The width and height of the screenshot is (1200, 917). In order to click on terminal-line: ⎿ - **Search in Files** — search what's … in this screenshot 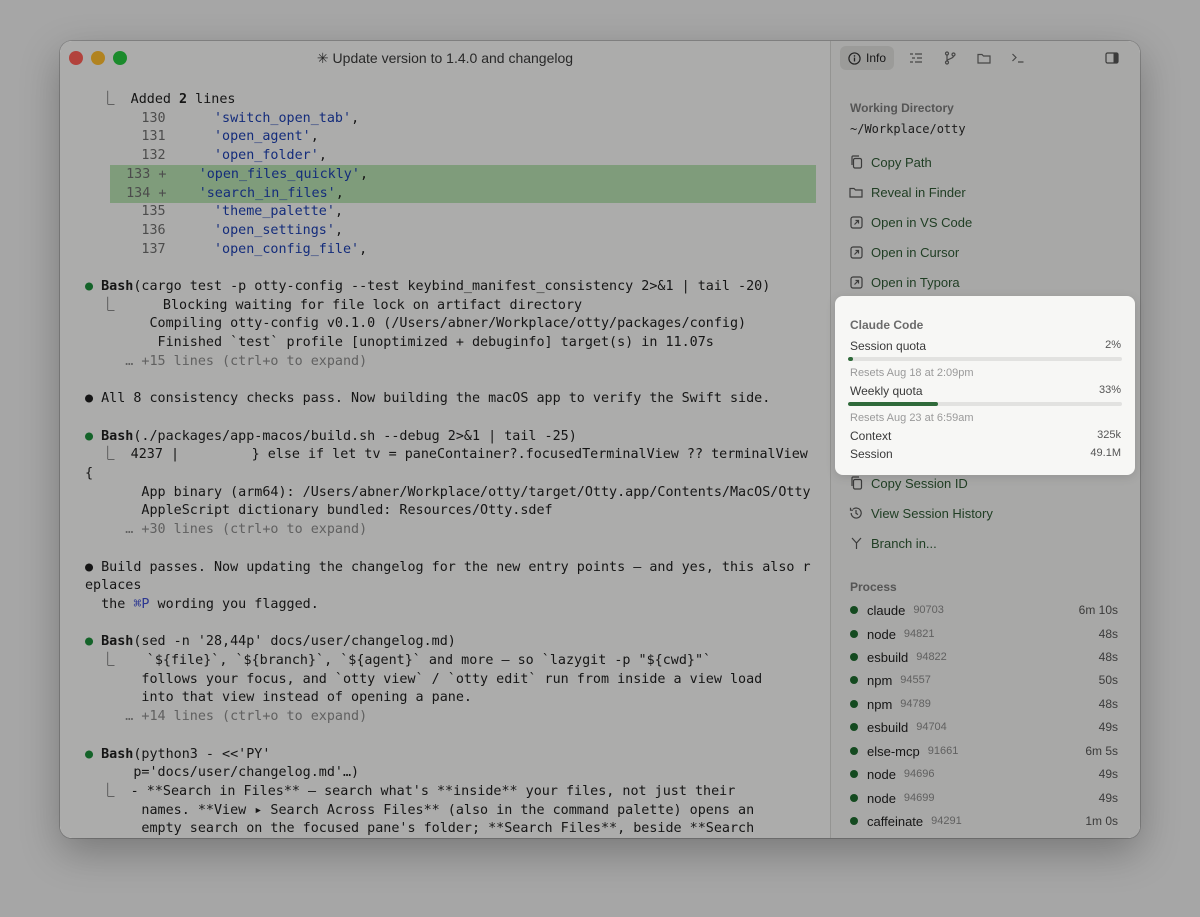, I will do `click(410, 791)`.